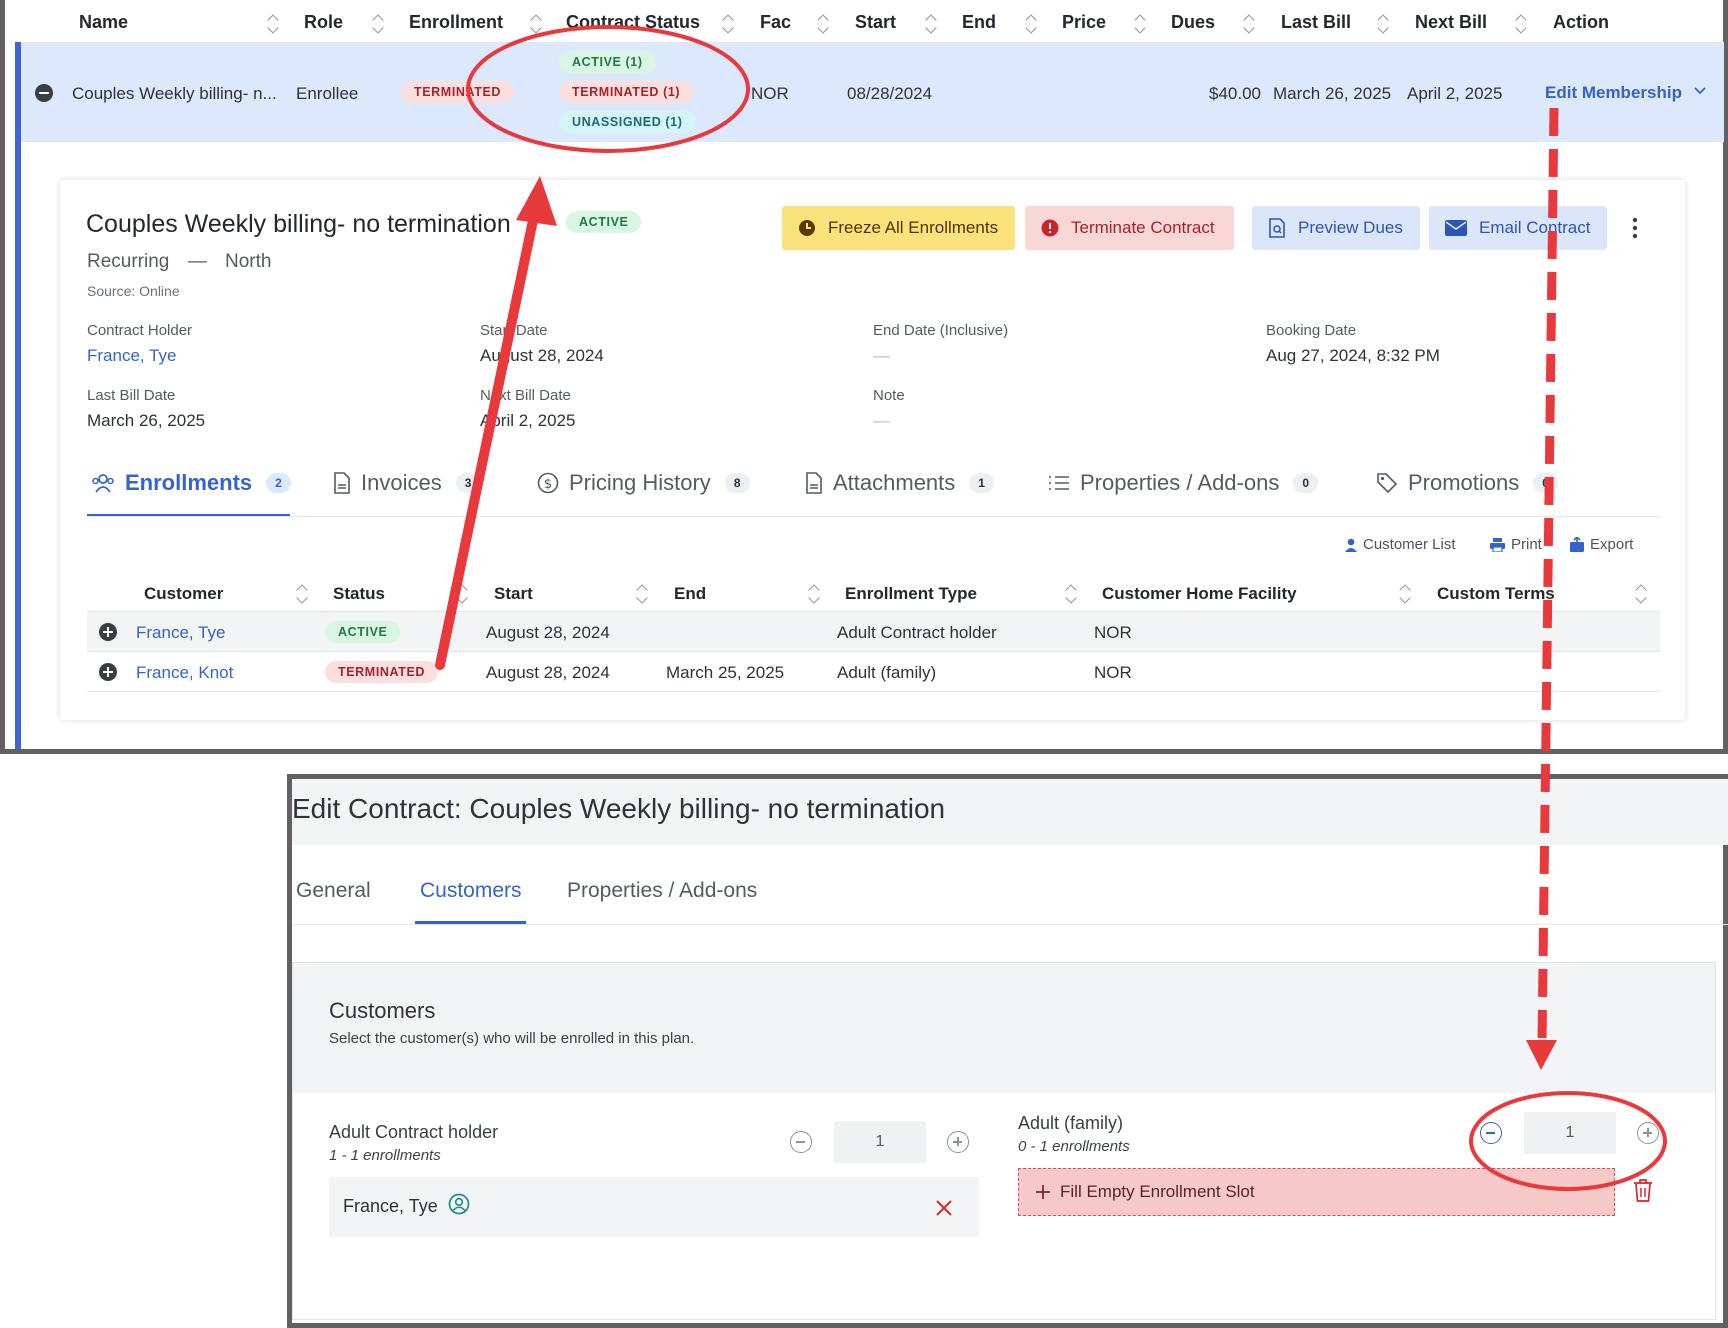 The height and width of the screenshot is (1328, 1728). What do you see at coordinates (1316, 22) in the screenshot?
I see `col-header-last-bill: Last Bill` at bounding box center [1316, 22].